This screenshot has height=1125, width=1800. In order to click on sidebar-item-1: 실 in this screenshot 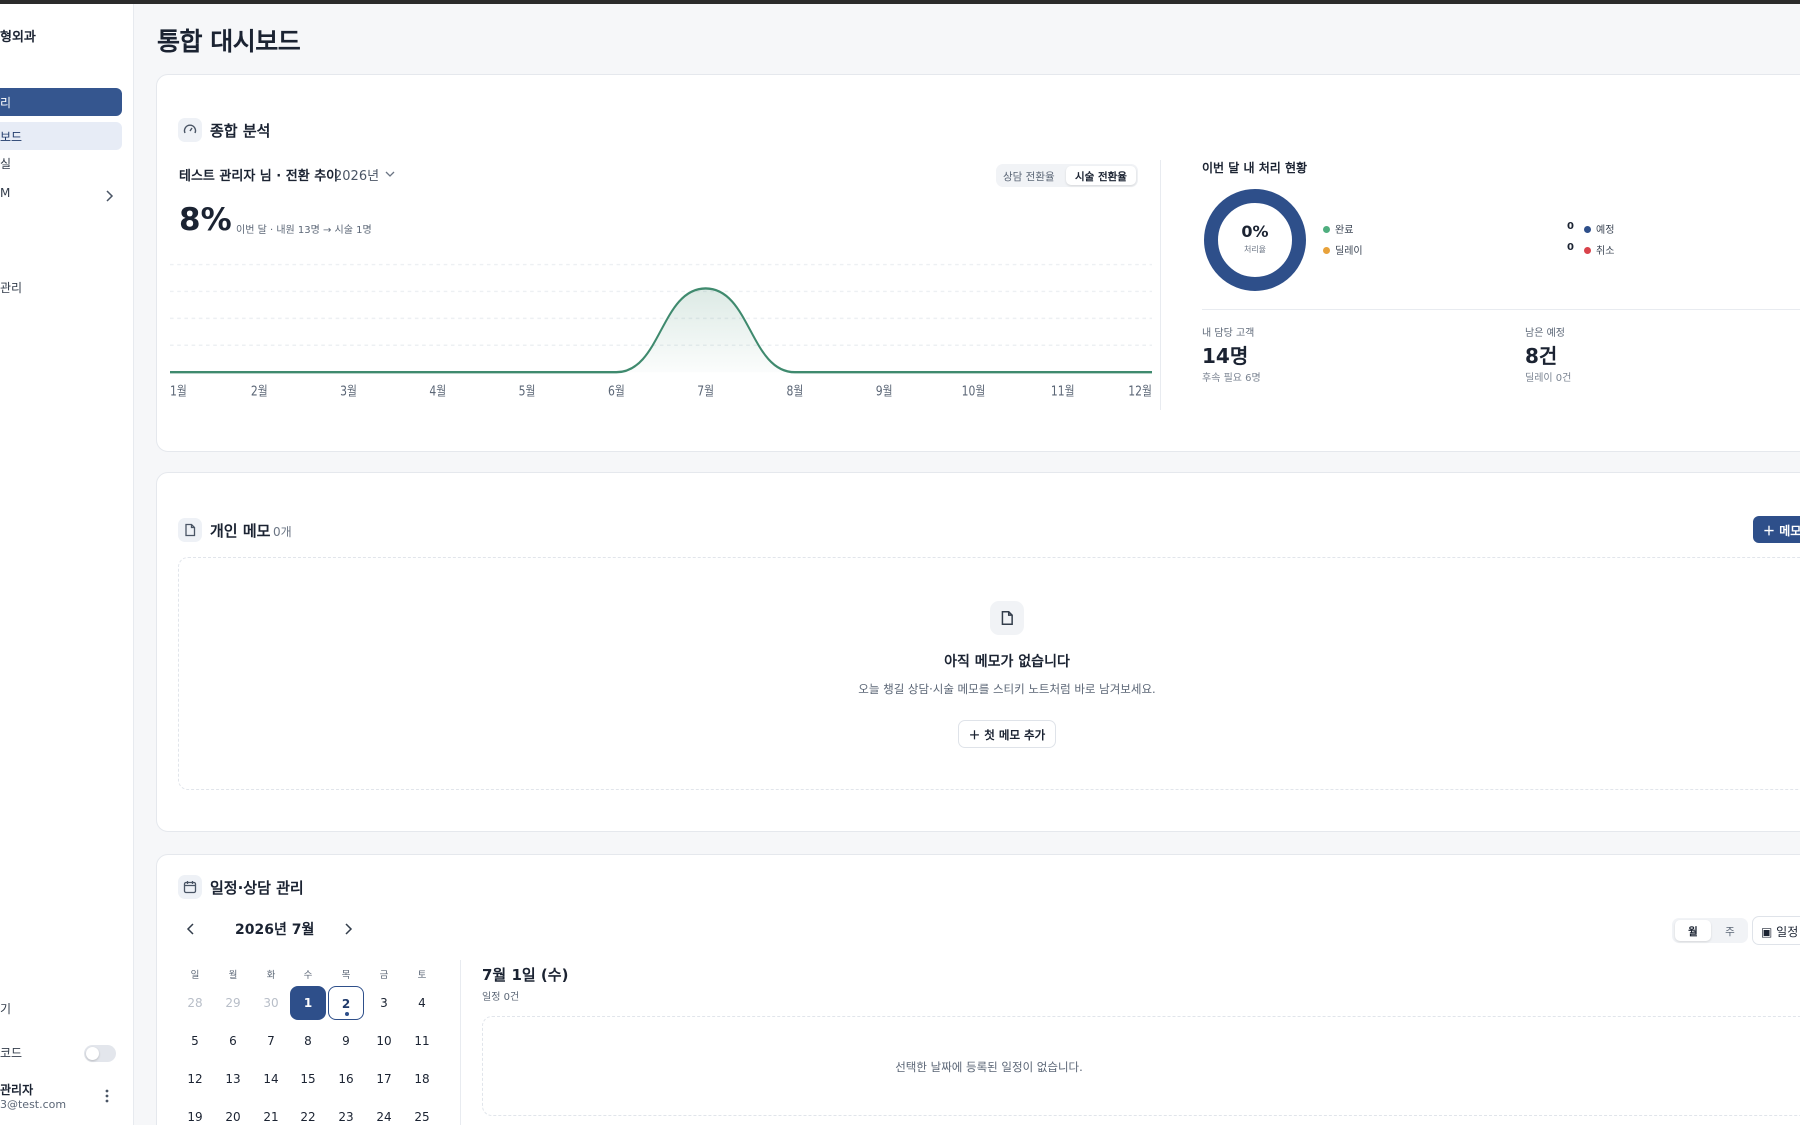, I will do `click(5, 163)`.